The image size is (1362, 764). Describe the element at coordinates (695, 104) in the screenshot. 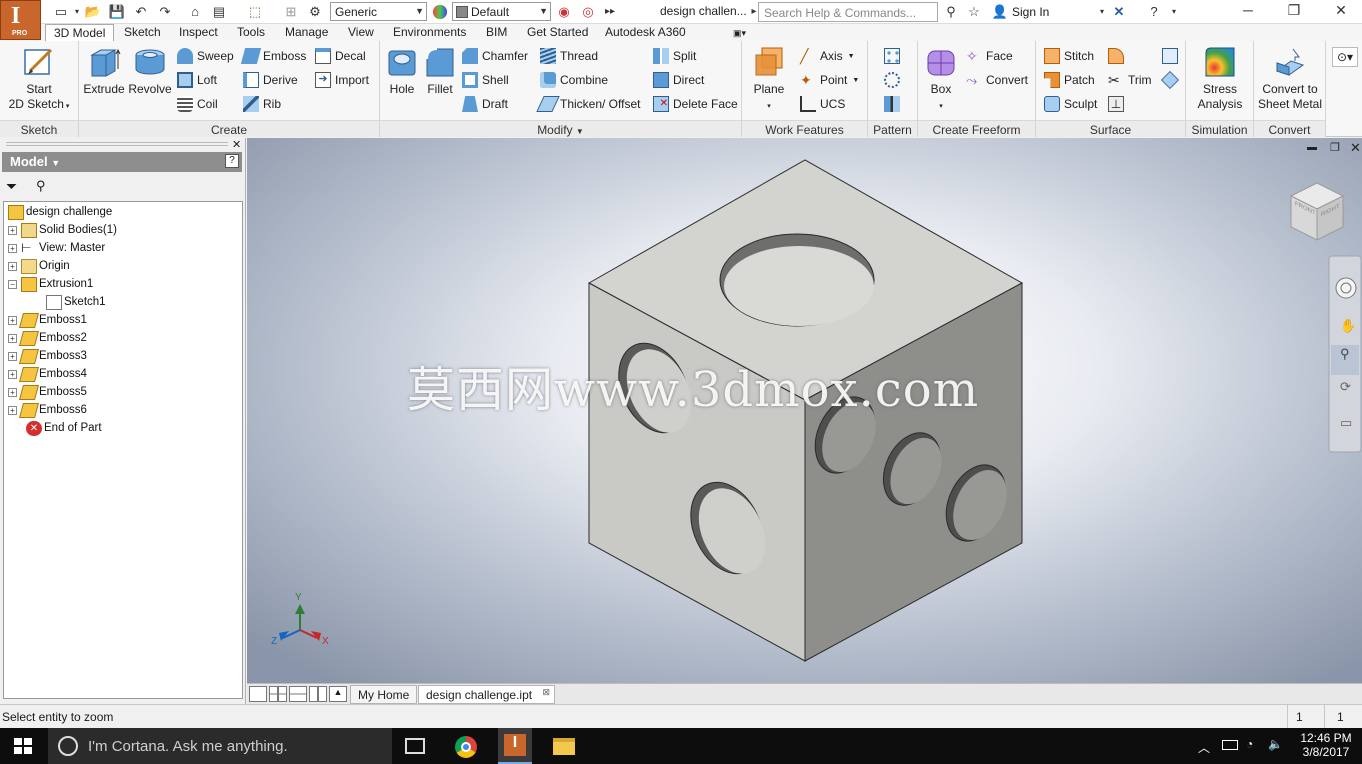

I see `delete-face-button: ✕ Delete Face` at that location.